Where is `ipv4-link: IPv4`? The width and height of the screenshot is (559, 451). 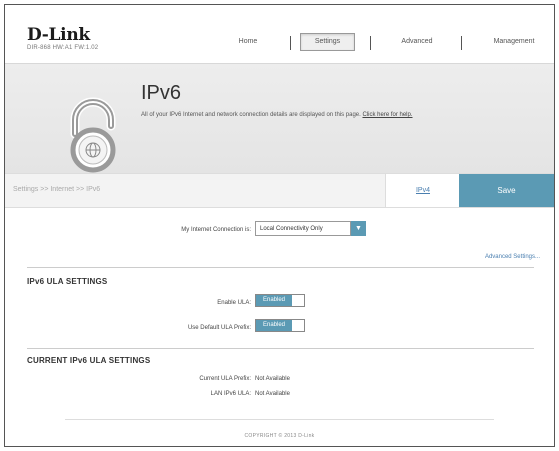
ipv4-link: IPv4 is located at coordinates (422, 190).